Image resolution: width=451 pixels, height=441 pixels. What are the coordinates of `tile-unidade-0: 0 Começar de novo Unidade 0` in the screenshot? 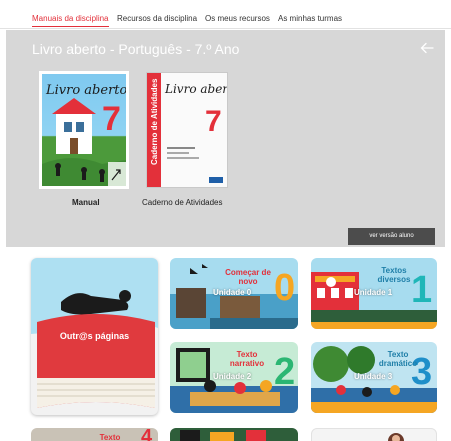 It's located at (234, 293).